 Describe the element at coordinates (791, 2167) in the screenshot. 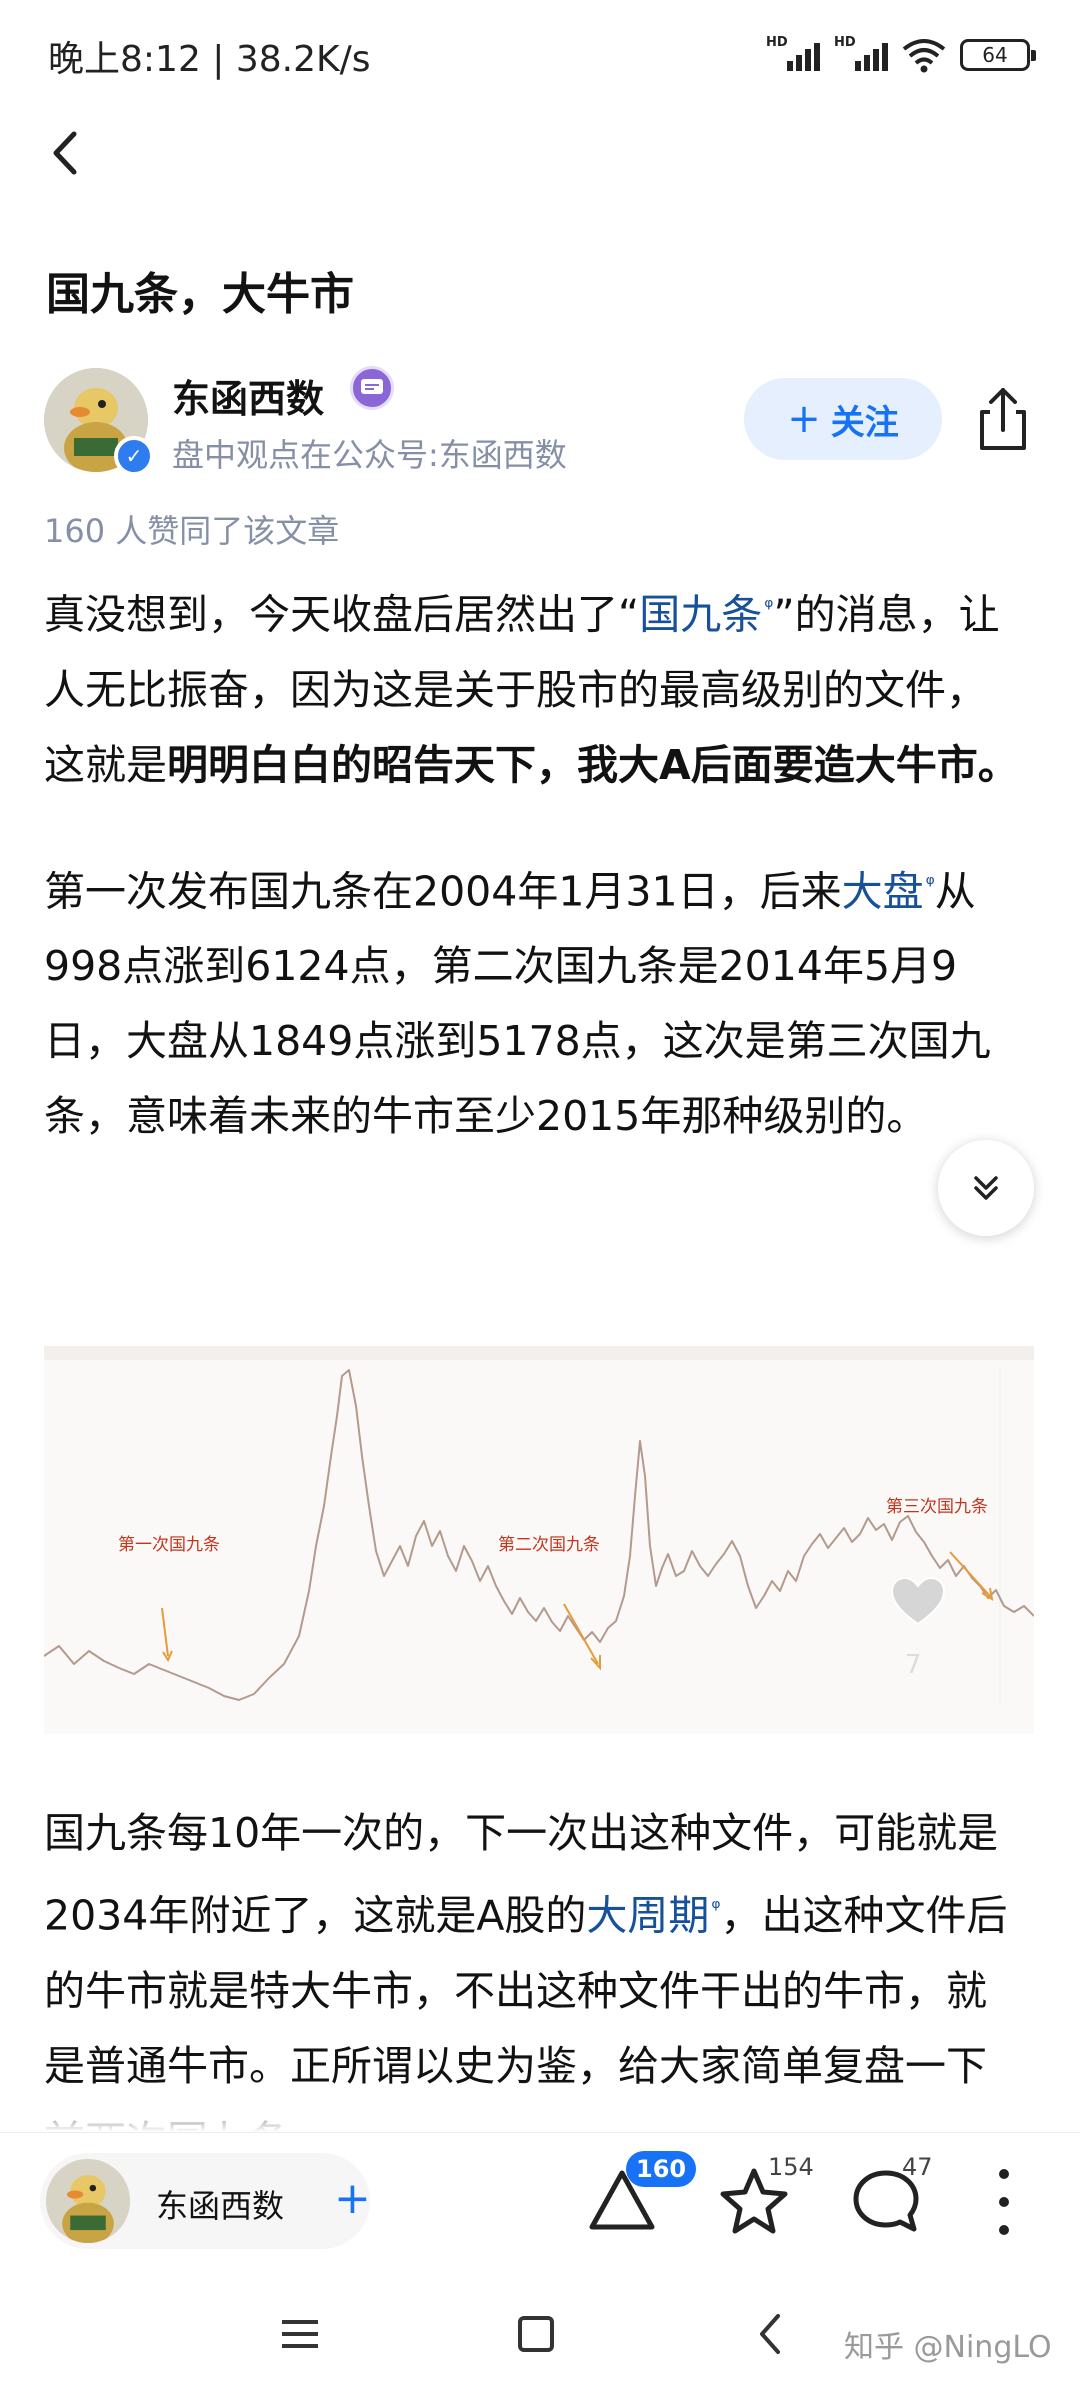

I see `favorite-count: 154` at that location.